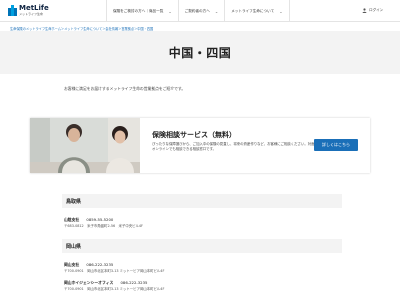 The height and width of the screenshot is (300, 400). Describe the element at coordinates (72, 219) in the screenshot. I see `office-title: 山陰支社` at that location.